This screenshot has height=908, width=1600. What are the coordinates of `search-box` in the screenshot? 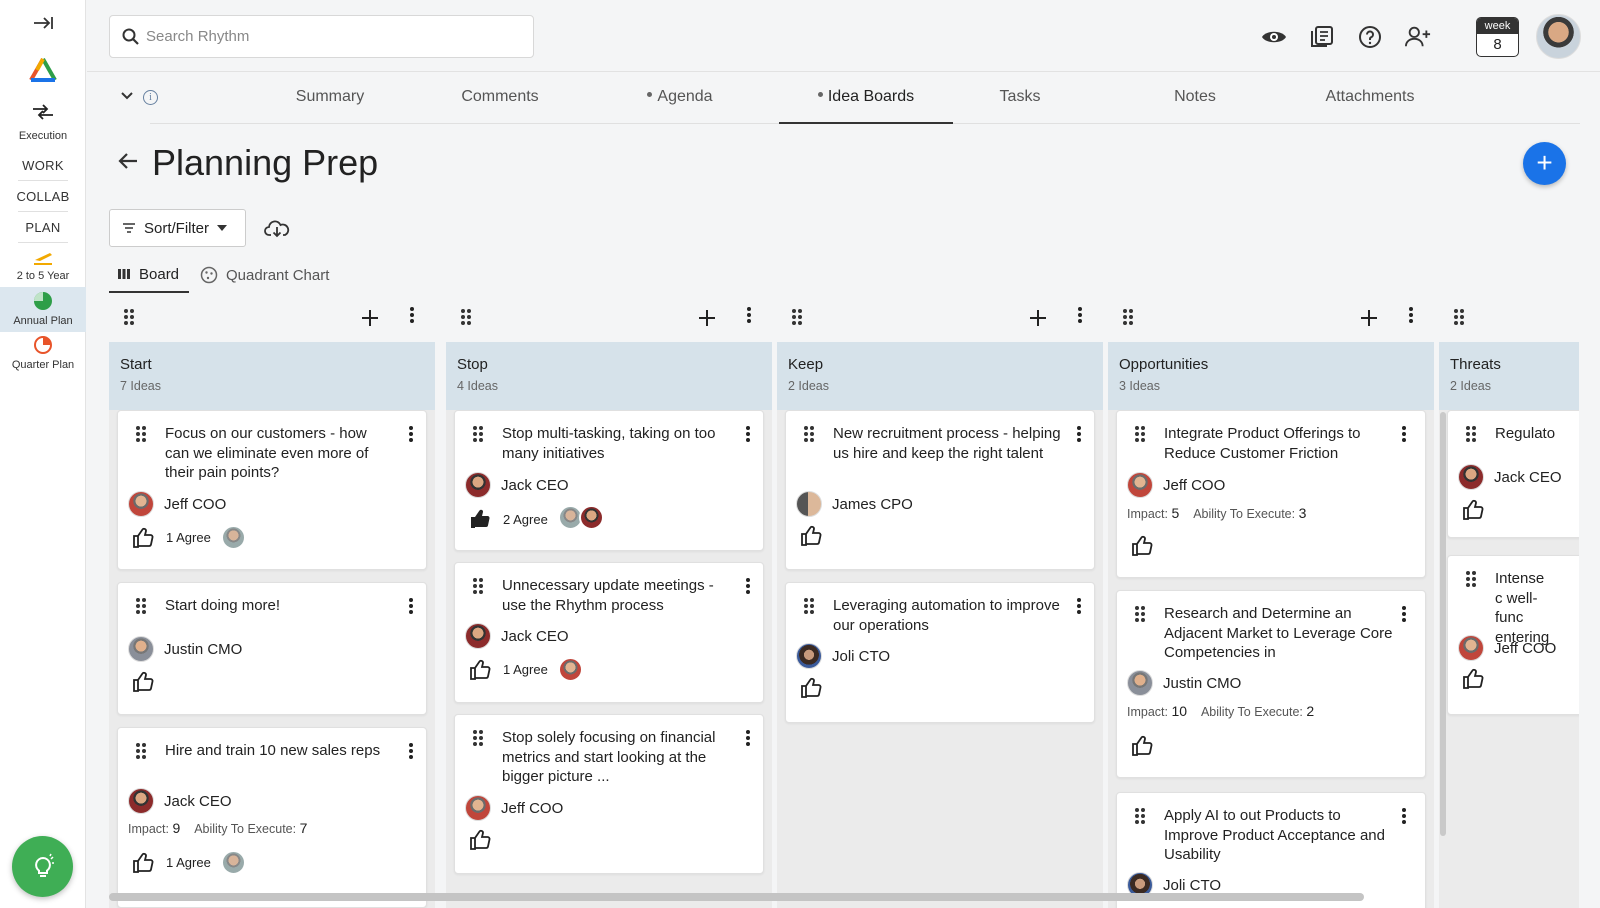 It's located at (321, 36).